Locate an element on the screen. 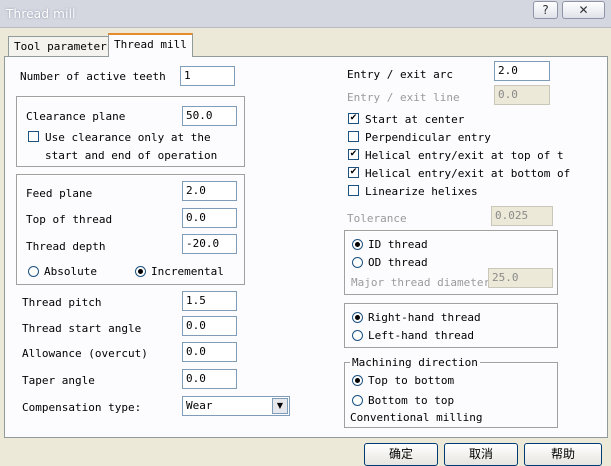 The width and height of the screenshot is (611, 466). tab-thread-mill: Thread mill is located at coordinates (150, 45).